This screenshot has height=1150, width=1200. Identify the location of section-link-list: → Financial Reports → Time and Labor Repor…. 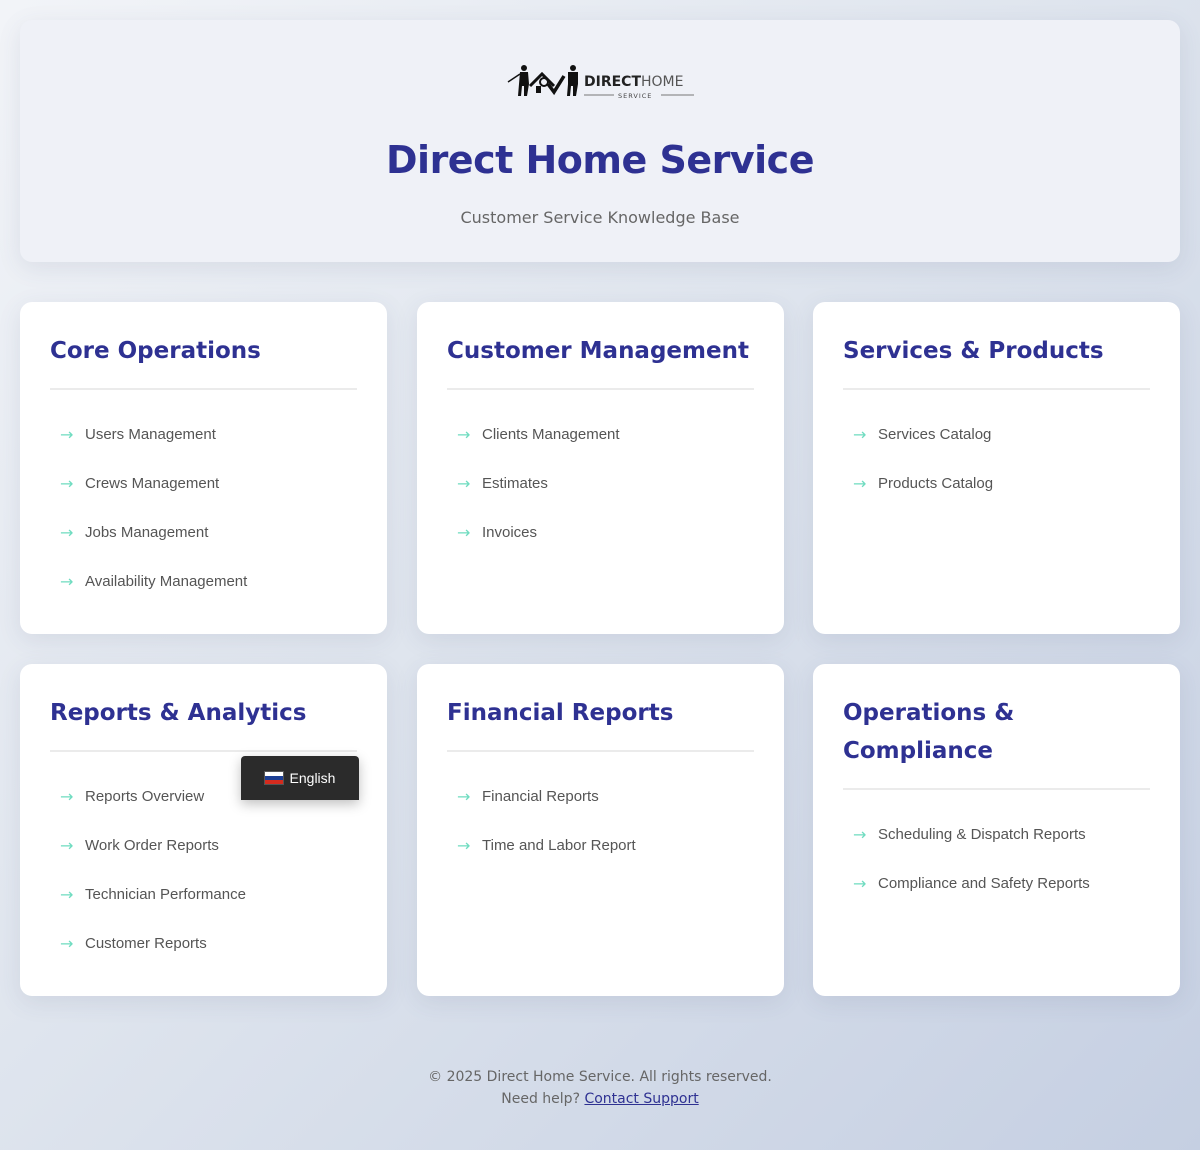
(600, 811).